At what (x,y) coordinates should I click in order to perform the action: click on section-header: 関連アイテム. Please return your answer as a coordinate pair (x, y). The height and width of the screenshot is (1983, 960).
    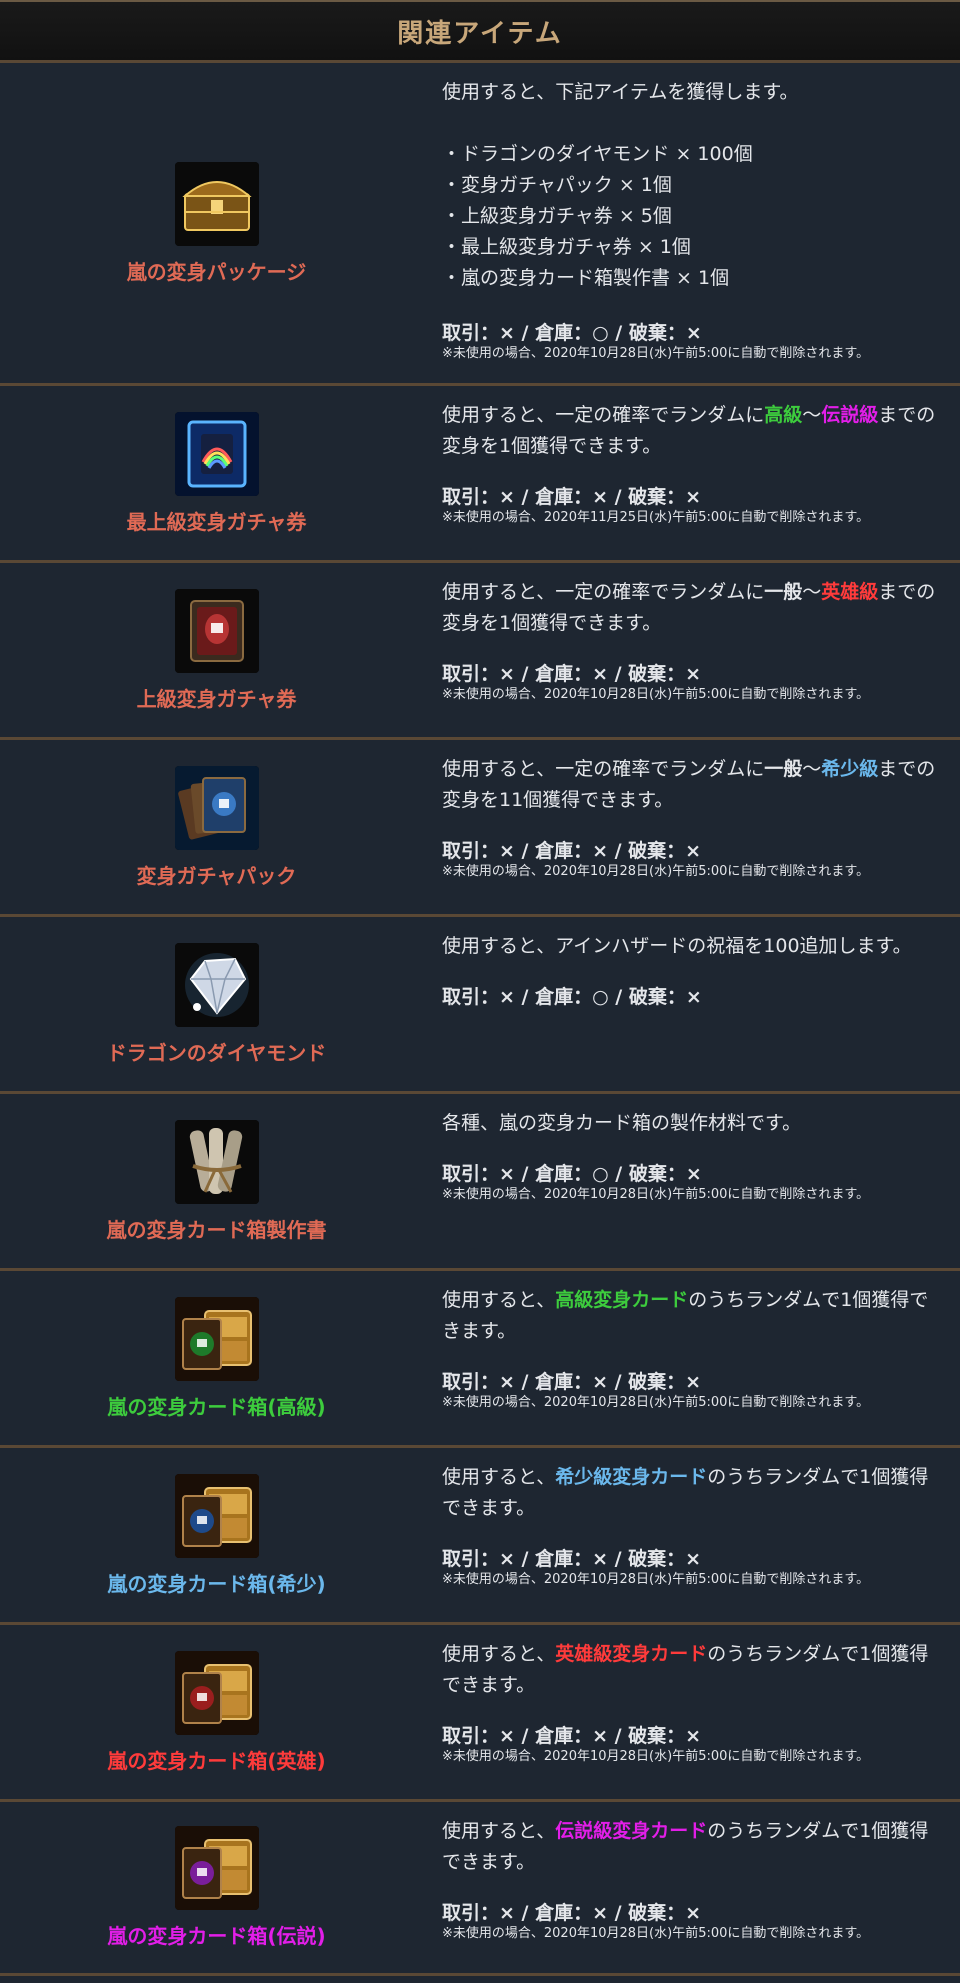
    Looking at the image, I should click on (480, 30).